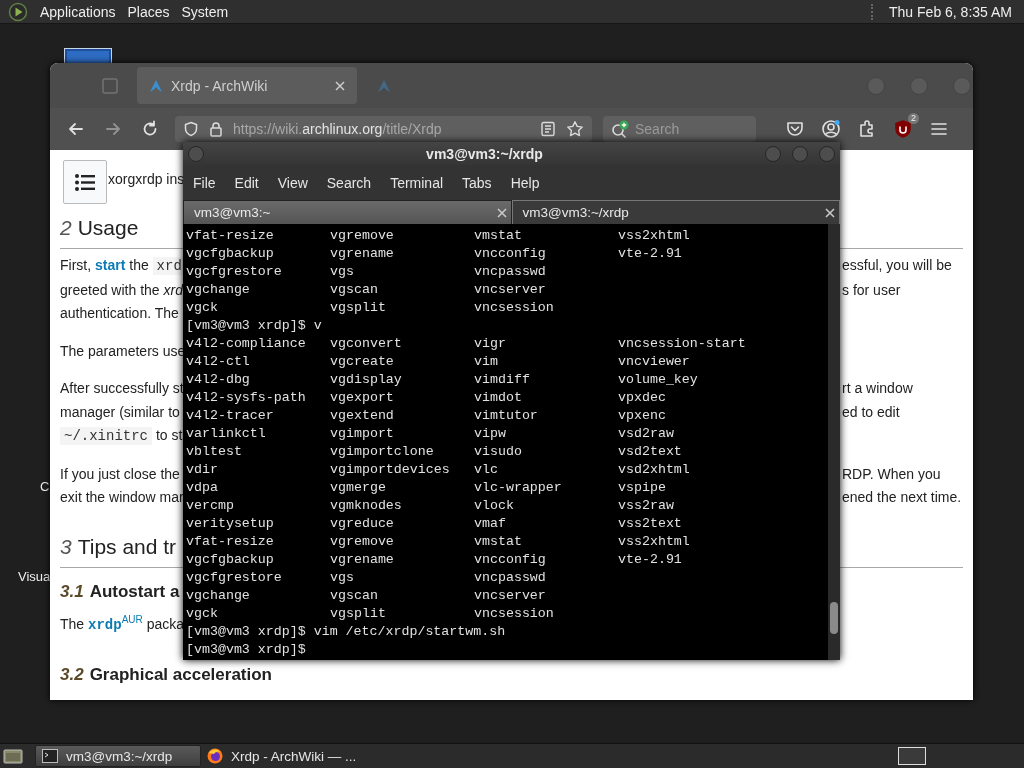 The image size is (1024, 768). I want to click on terminal-output: vgmknodes, so click(366, 506).